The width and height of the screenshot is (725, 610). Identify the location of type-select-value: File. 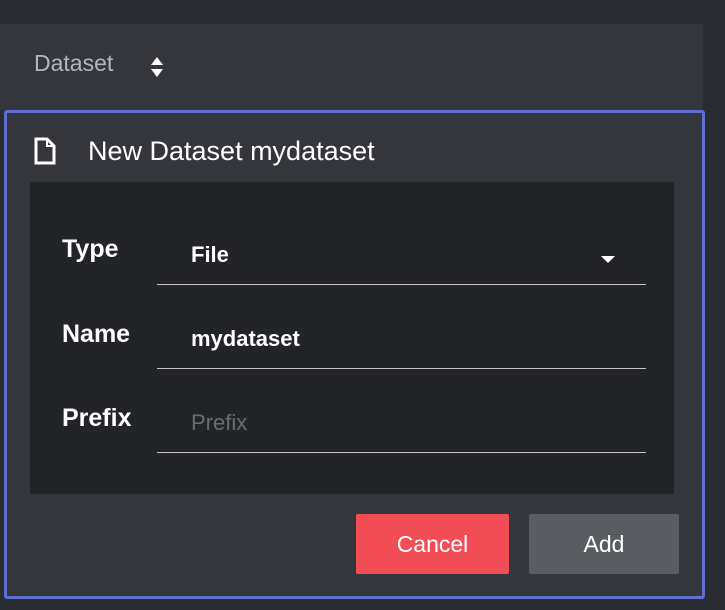
(210, 254).